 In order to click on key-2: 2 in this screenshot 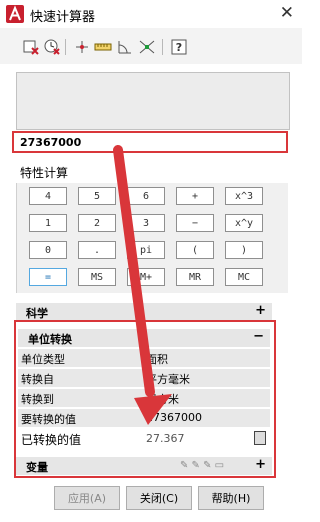, I will do `click(97, 223)`.